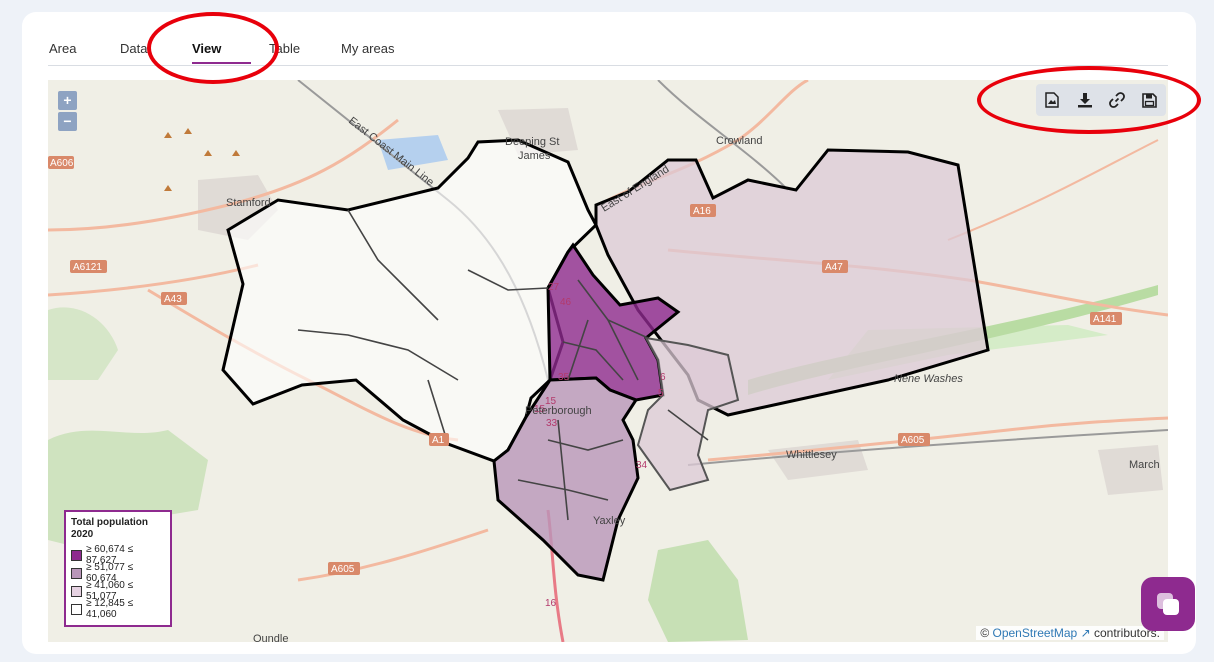  Describe the element at coordinates (133, 48) in the screenshot. I see `tab-data: Data` at that location.